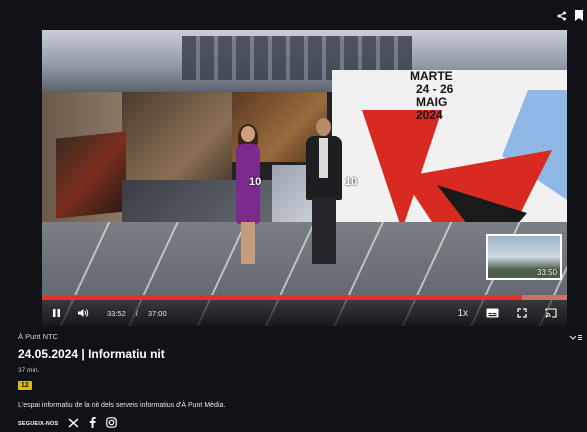 The height and width of the screenshot is (432, 587). Describe the element at coordinates (462, 313) in the screenshot. I see `speed-button: 1x` at that location.